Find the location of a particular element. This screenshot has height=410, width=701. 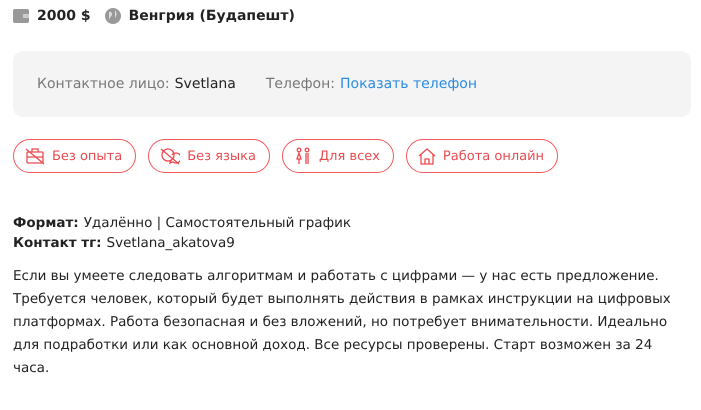

location-text: Венгрия (Будапешт) is located at coordinates (211, 16).